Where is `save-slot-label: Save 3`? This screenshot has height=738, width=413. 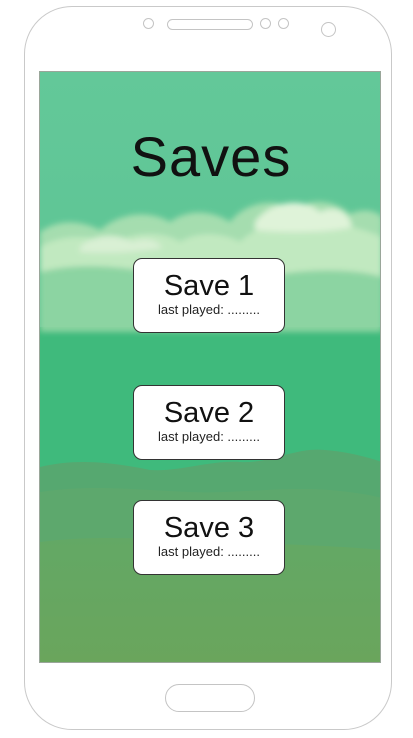
save-slot-label: Save 3 is located at coordinates (209, 528).